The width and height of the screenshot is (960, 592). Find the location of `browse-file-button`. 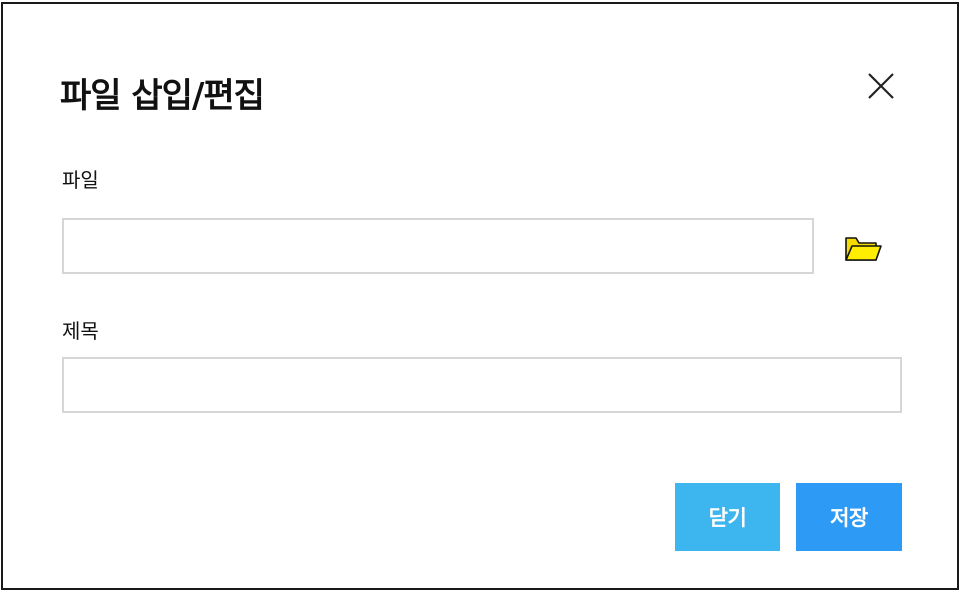

browse-file-button is located at coordinates (862, 248).